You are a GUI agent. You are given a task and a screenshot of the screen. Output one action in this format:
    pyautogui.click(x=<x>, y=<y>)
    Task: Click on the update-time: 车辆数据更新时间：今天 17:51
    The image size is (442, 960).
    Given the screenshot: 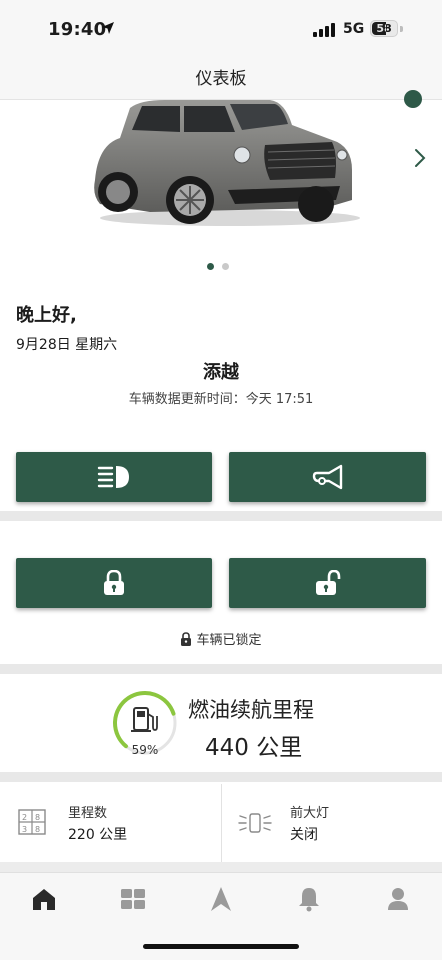 What is the action you would take?
    pyautogui.click(x=221, y=399)
    